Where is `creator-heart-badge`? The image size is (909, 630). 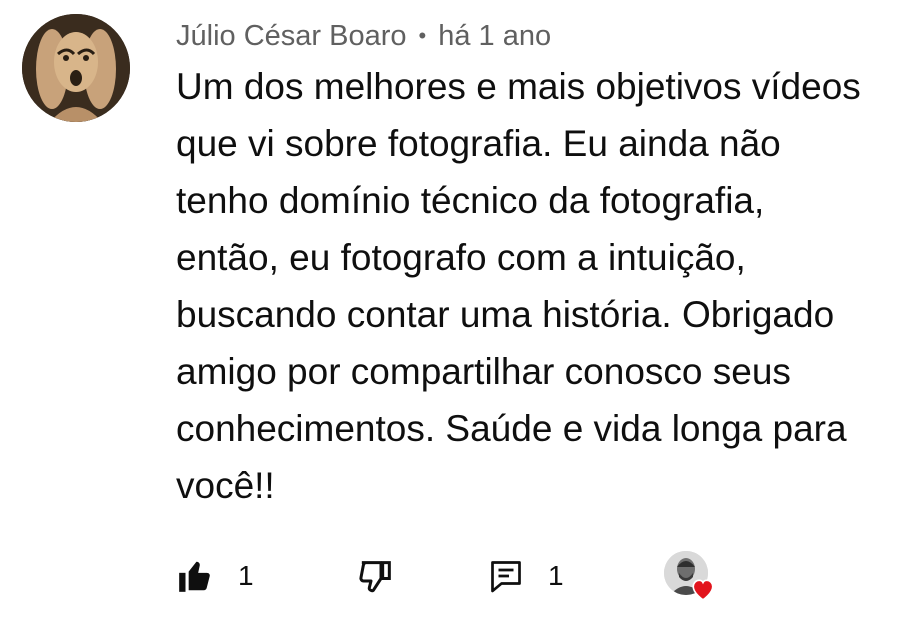 creator-heart-badge is located at coordinates (690, 577).